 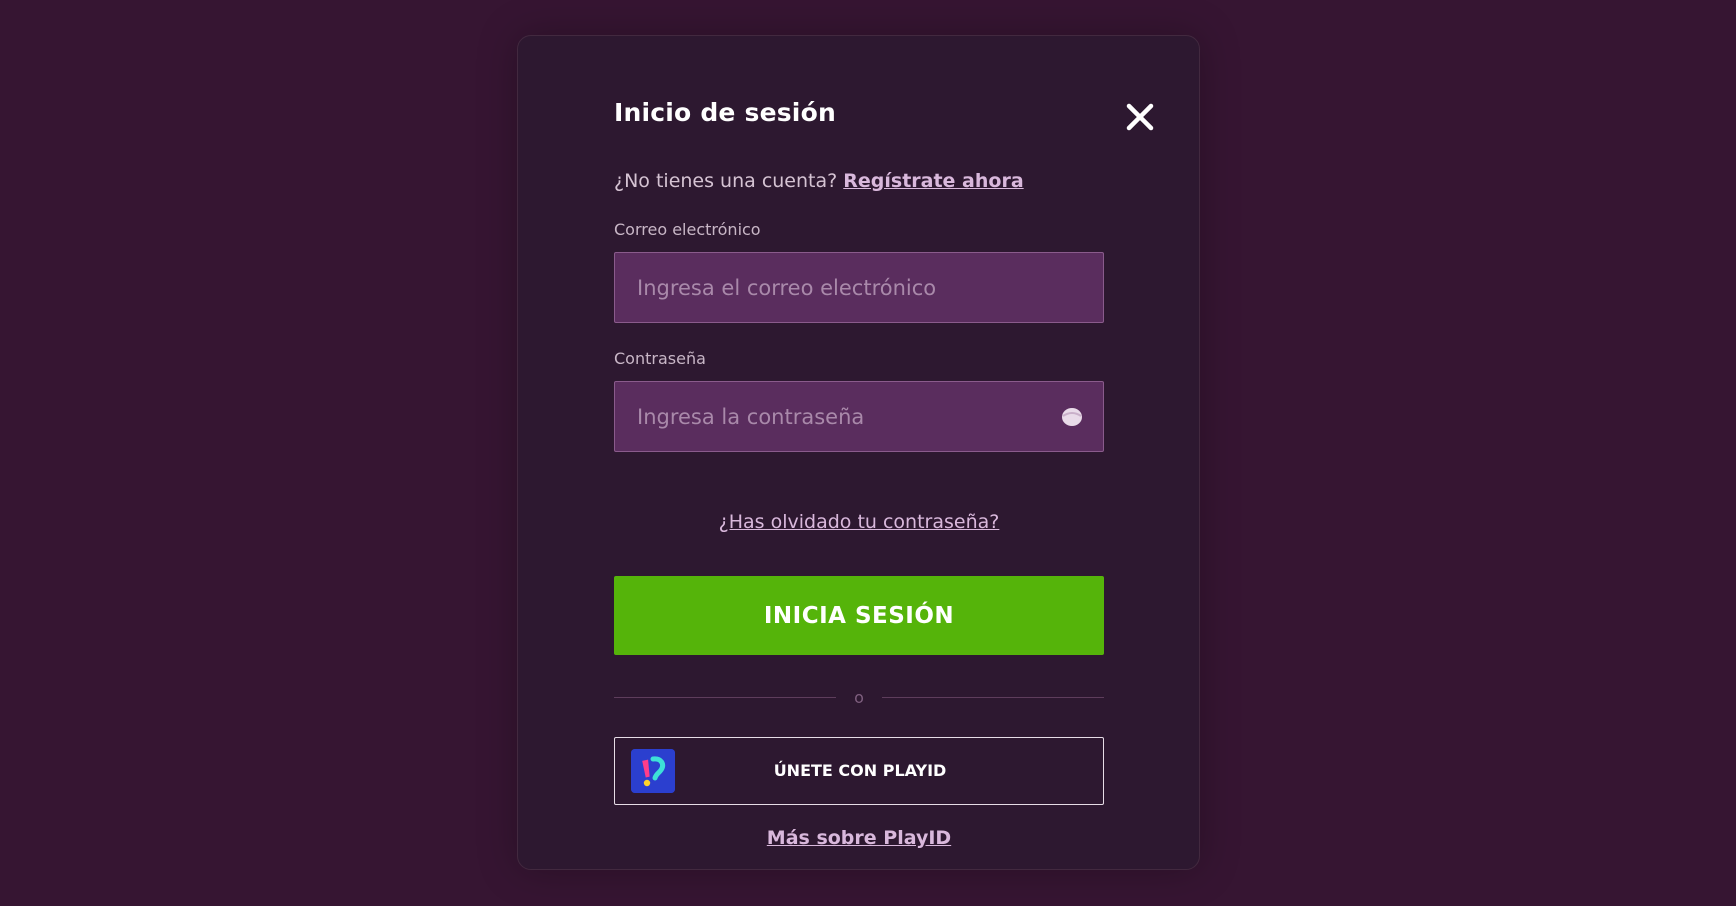 What do you see at coordinates (660, 358) in the screenshot?
I see `password-label: Contraseña` at bounding box center [660, 358].